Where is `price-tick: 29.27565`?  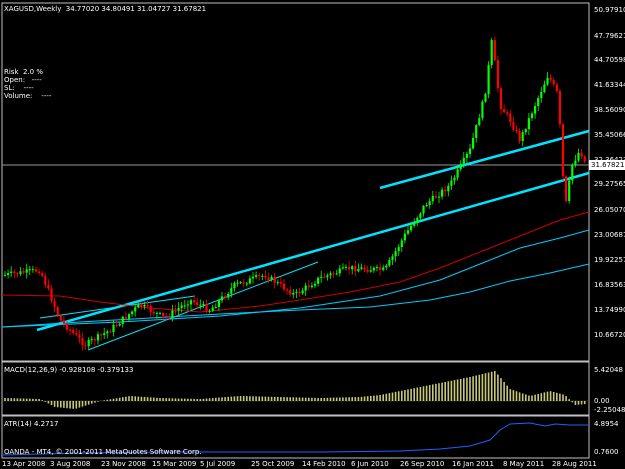
price-tick: 29.27565 is located at coordinates (609, 184).